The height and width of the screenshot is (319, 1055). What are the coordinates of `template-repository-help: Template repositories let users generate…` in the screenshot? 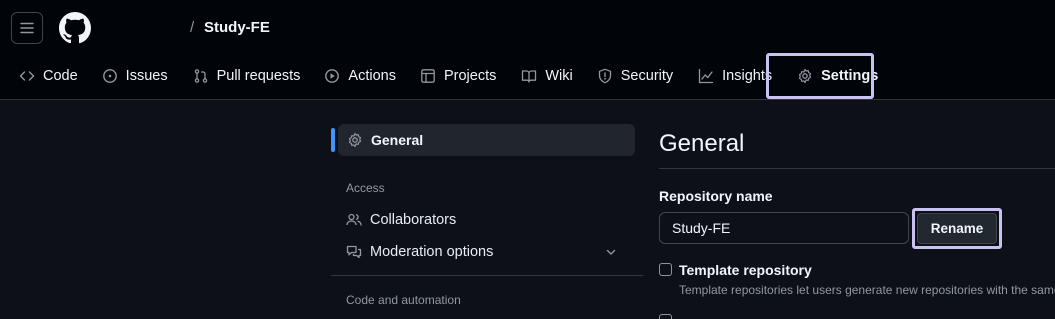 It's located at (867, 290).